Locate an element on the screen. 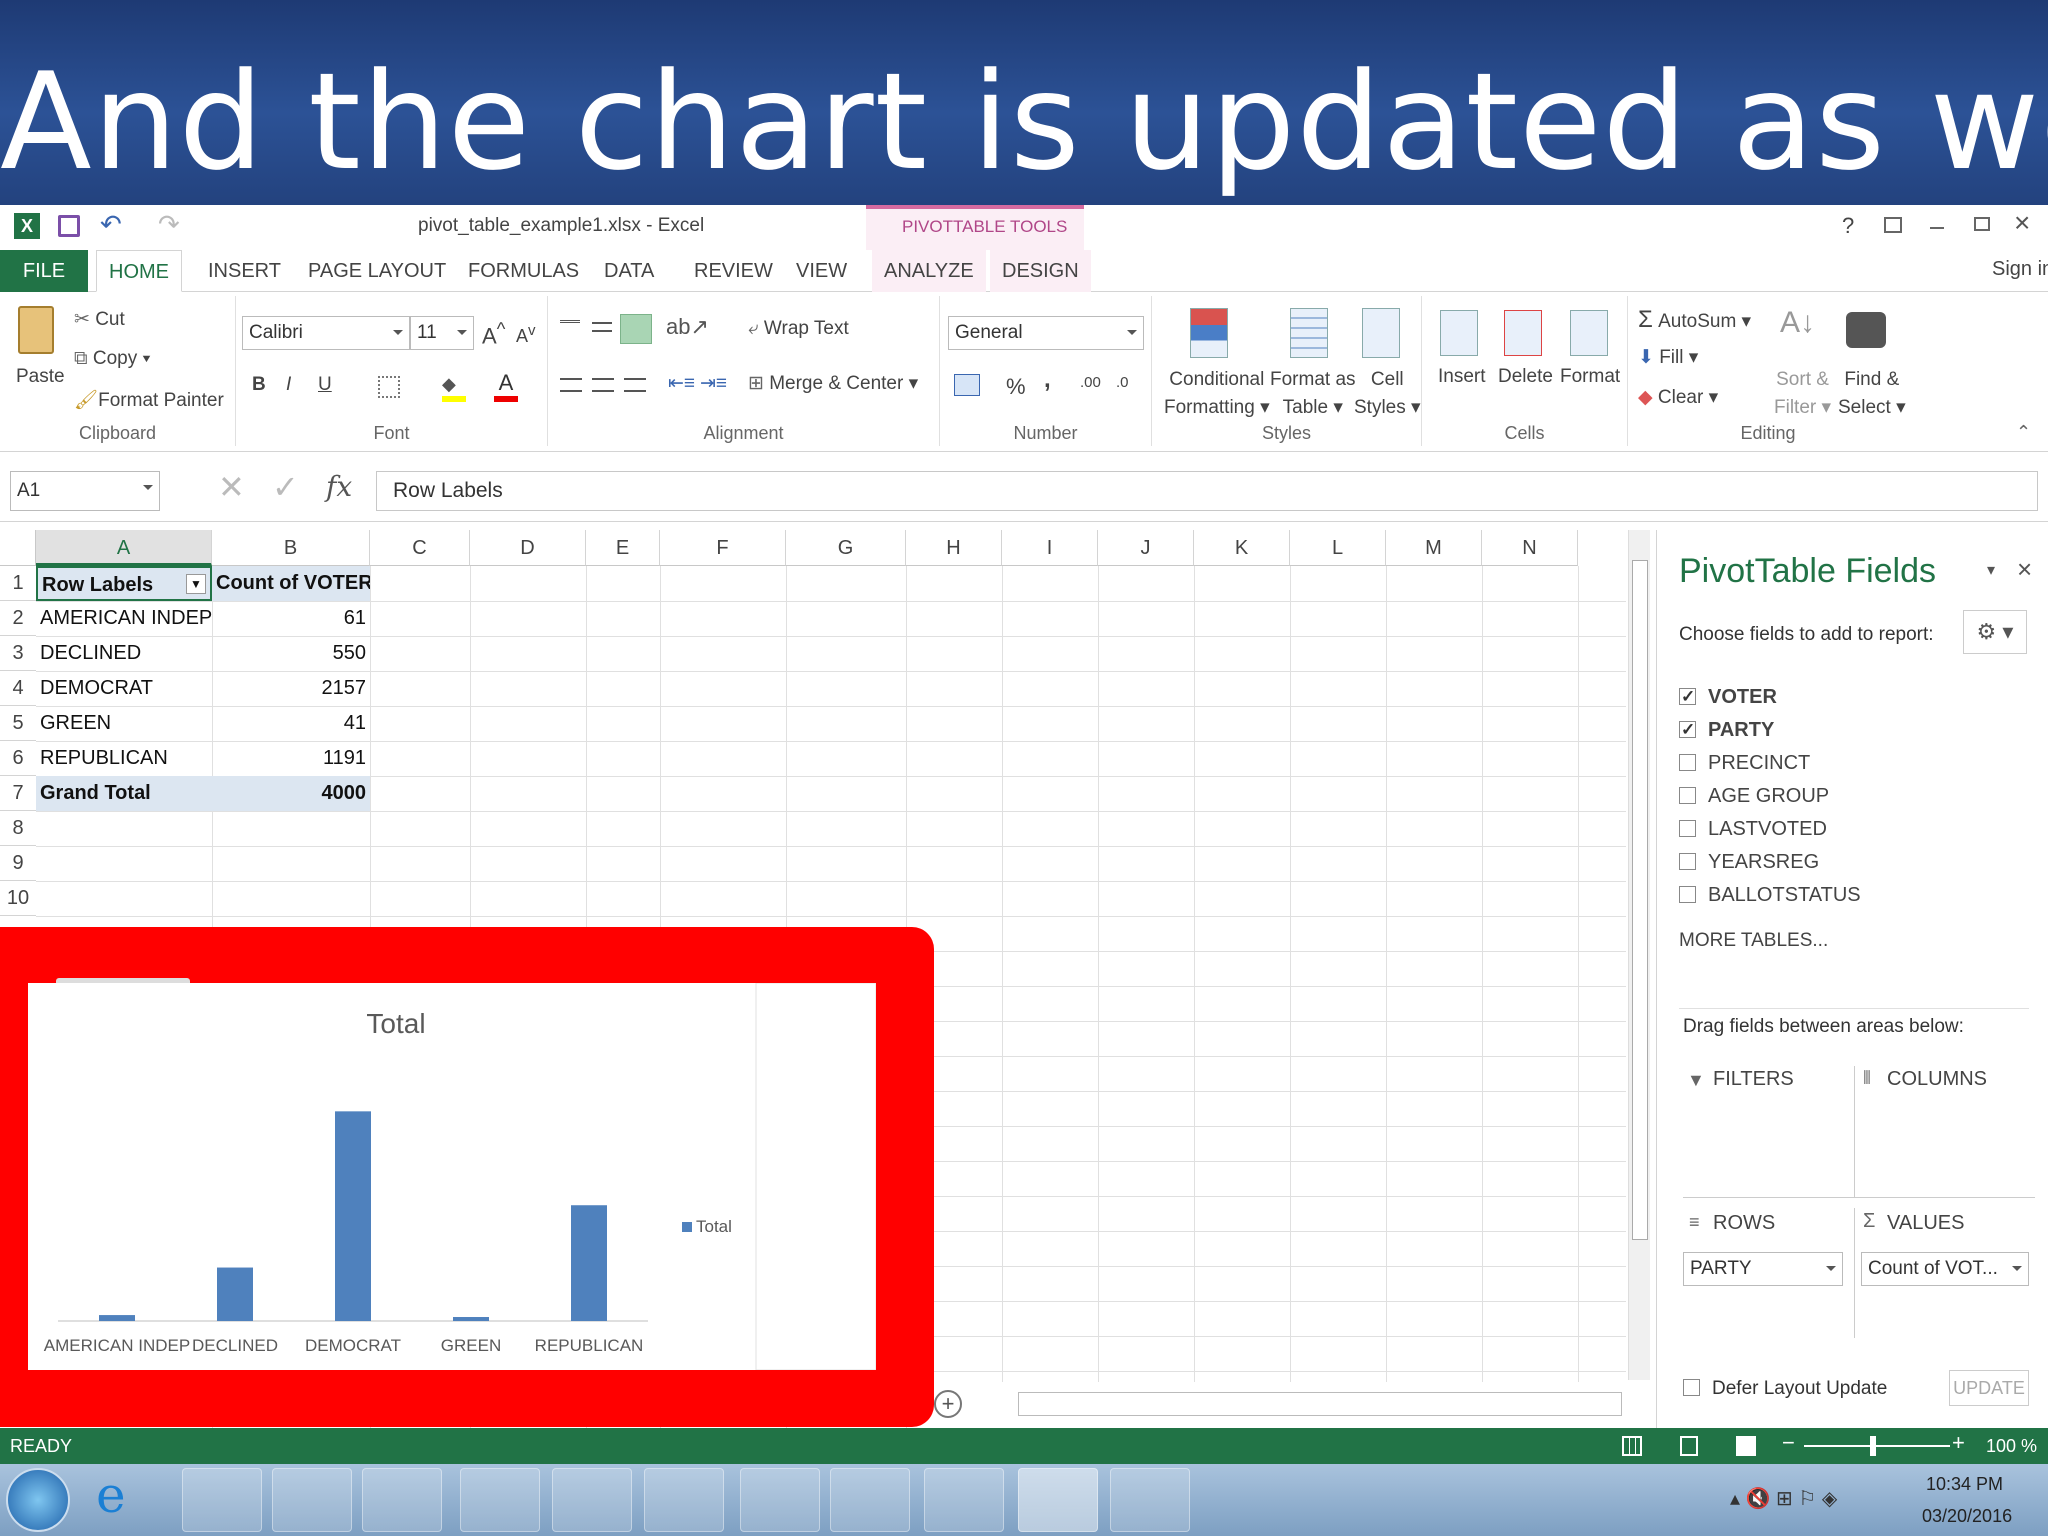 The width and height of the screenshot is (2048, 1536). zoom-slider is located at coordinates (1877, 1446).